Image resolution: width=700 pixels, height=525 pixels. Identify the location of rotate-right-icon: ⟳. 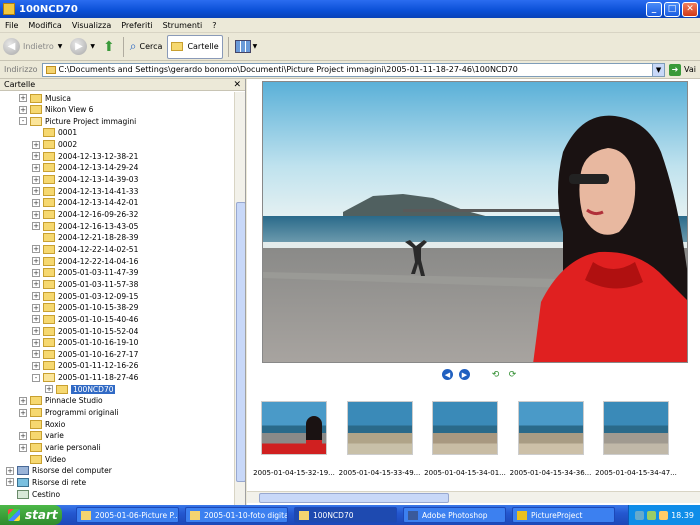
(512, 374).